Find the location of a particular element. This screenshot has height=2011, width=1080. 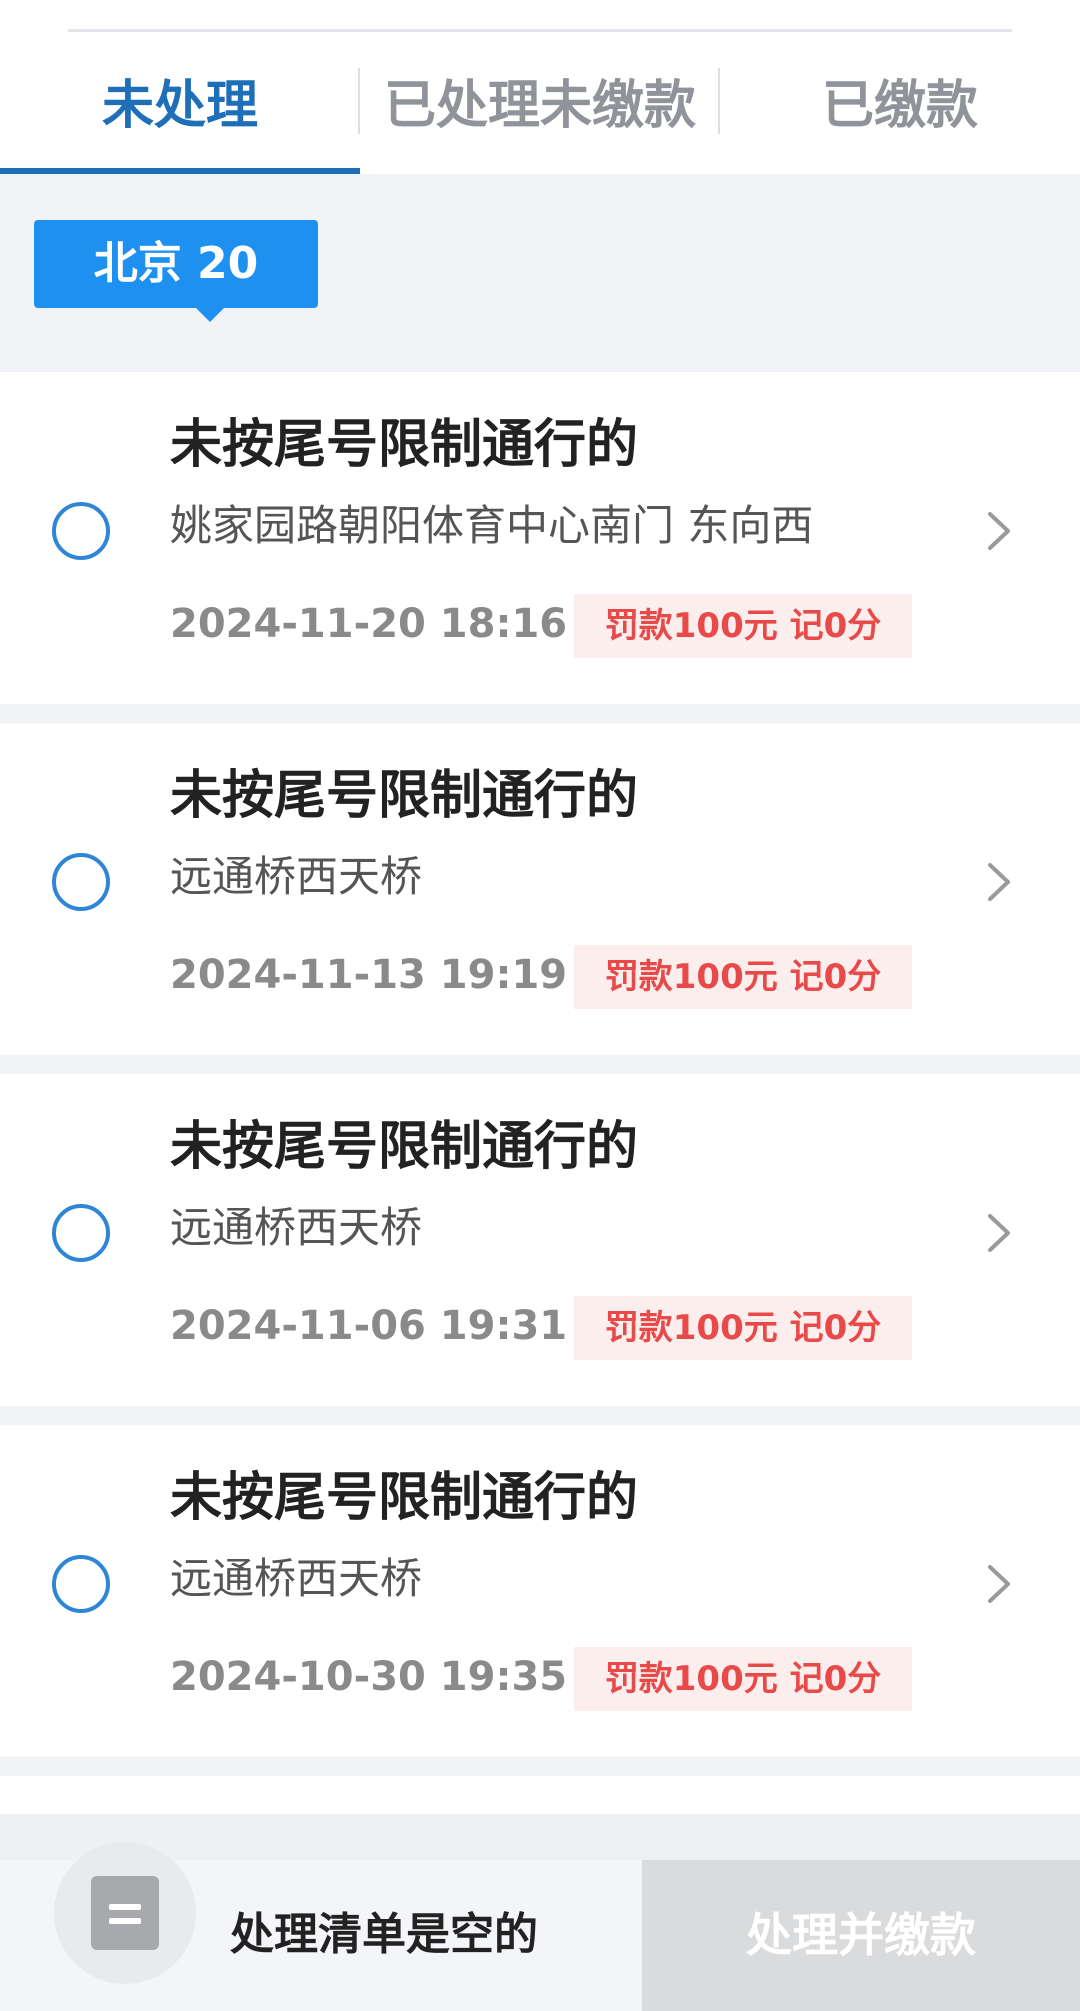

violation-time: 2024-10-30 19:35 is located at coordinates (369, 1677).